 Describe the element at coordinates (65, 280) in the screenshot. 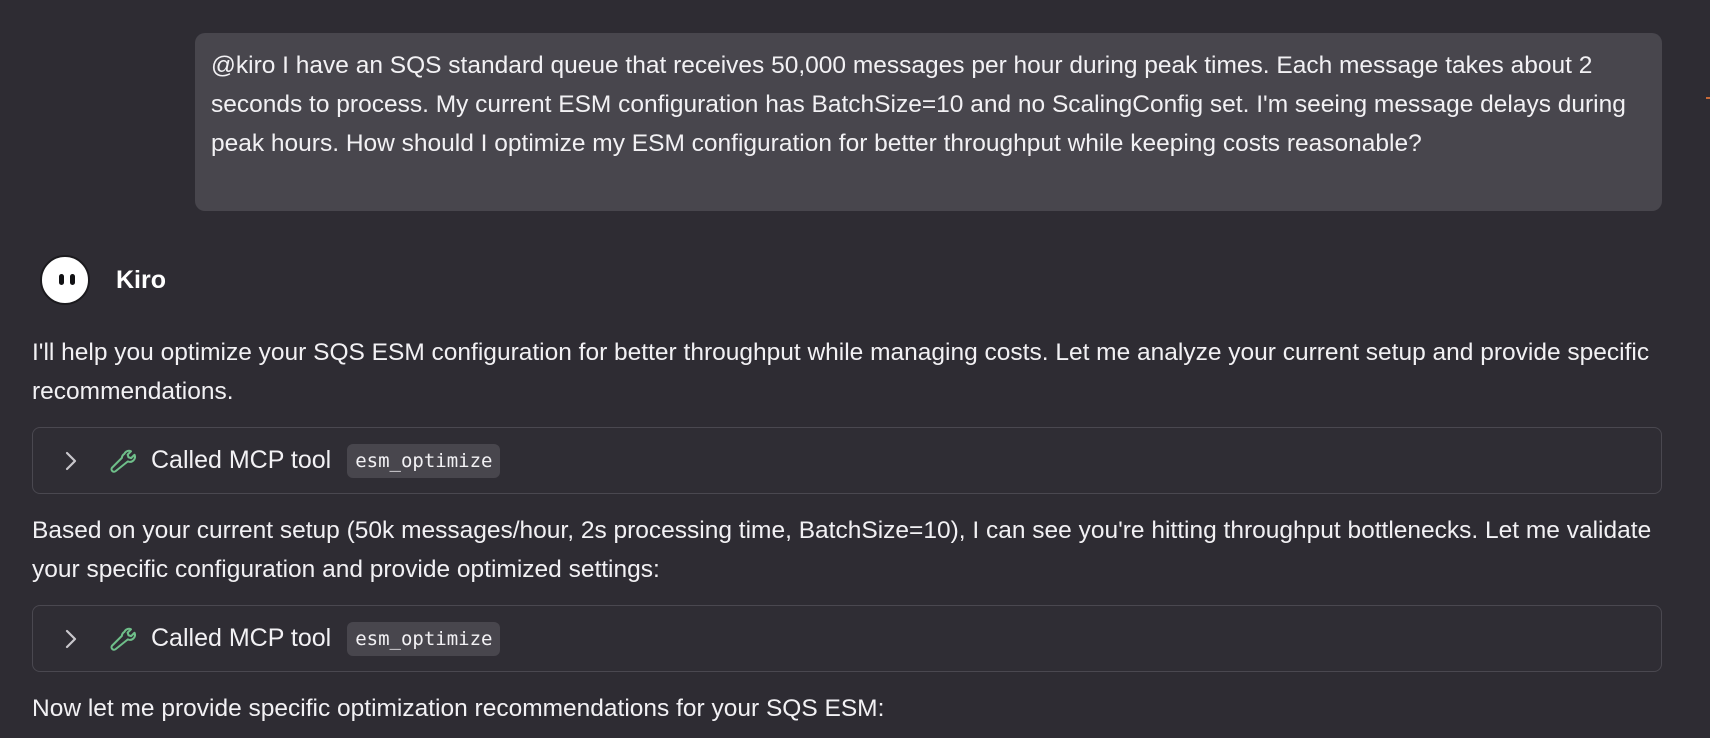

I see `kiro-avatar-icon` at that location.